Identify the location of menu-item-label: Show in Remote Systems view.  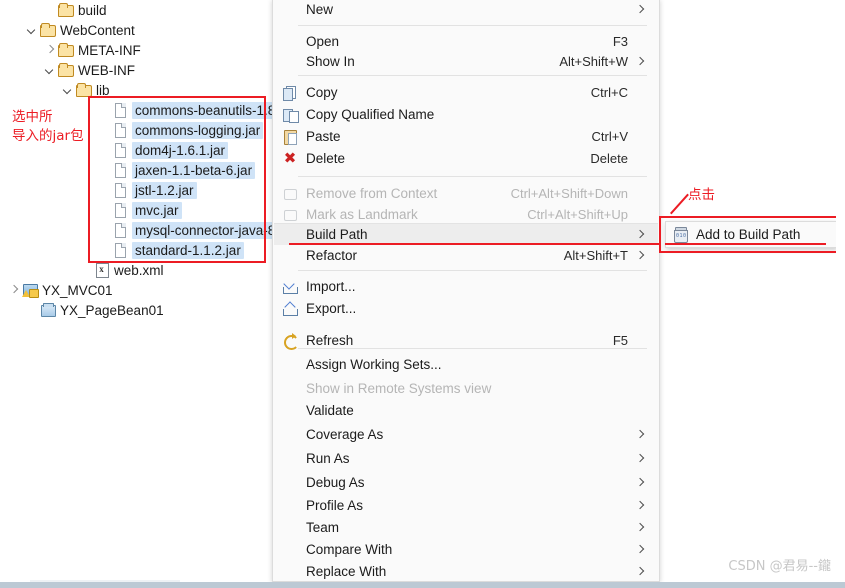
(399, 388).